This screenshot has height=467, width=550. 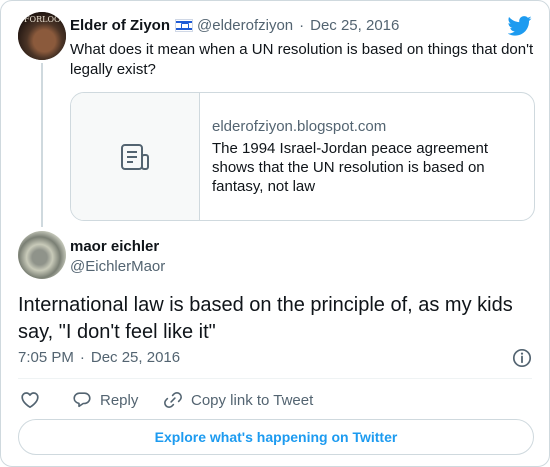 I want to click on parent-author-handle: @elderofziyon, so click(x=245, y=25).